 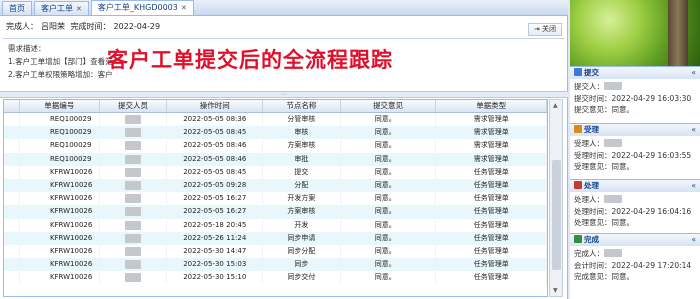 I want to click on table-row: KFRW10026 2022-05-18 20:45 开发 同意。 任务管理单, so click(x=275, y=225).